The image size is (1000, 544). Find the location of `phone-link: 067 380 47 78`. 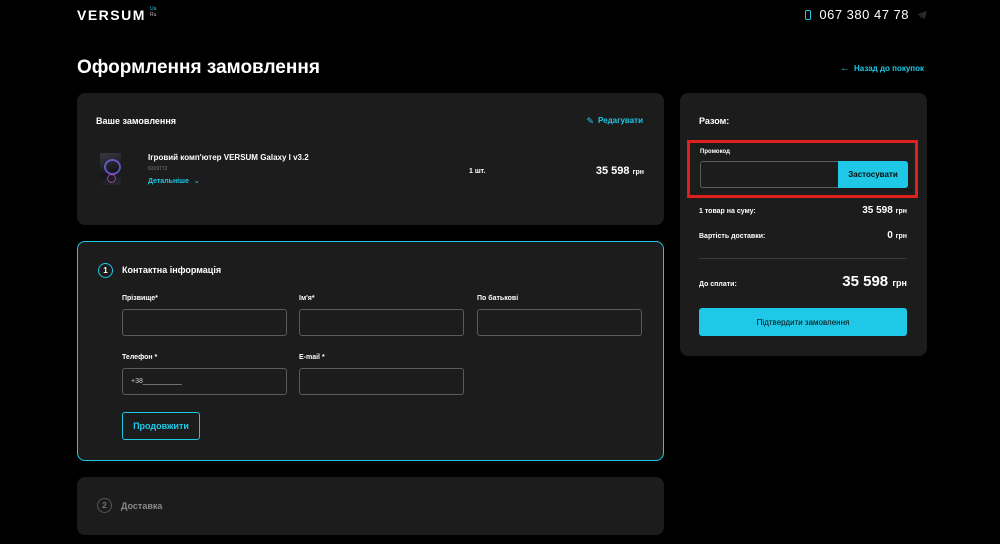

phone-link: 067 380 47 78 is located at coordinates (857, 14).